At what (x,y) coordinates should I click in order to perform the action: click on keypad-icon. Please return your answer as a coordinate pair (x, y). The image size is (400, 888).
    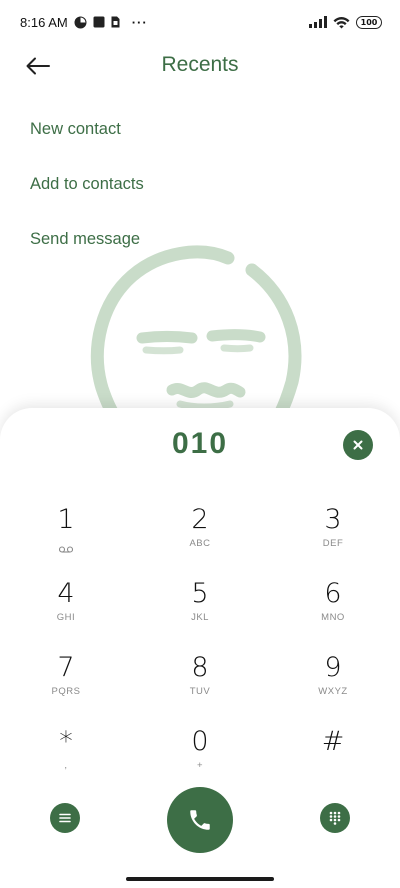
    Looking at the image, I should click on (335, 818).